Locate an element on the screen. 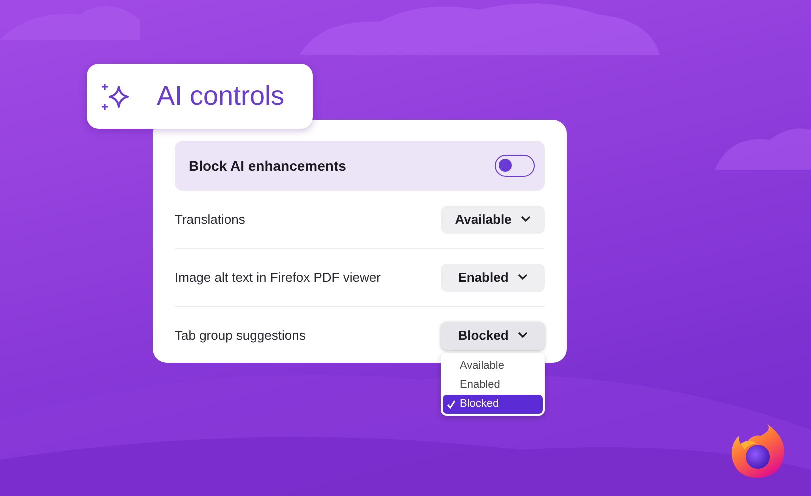  dropdown-button: Enabled is located at coordinates (493, 278).